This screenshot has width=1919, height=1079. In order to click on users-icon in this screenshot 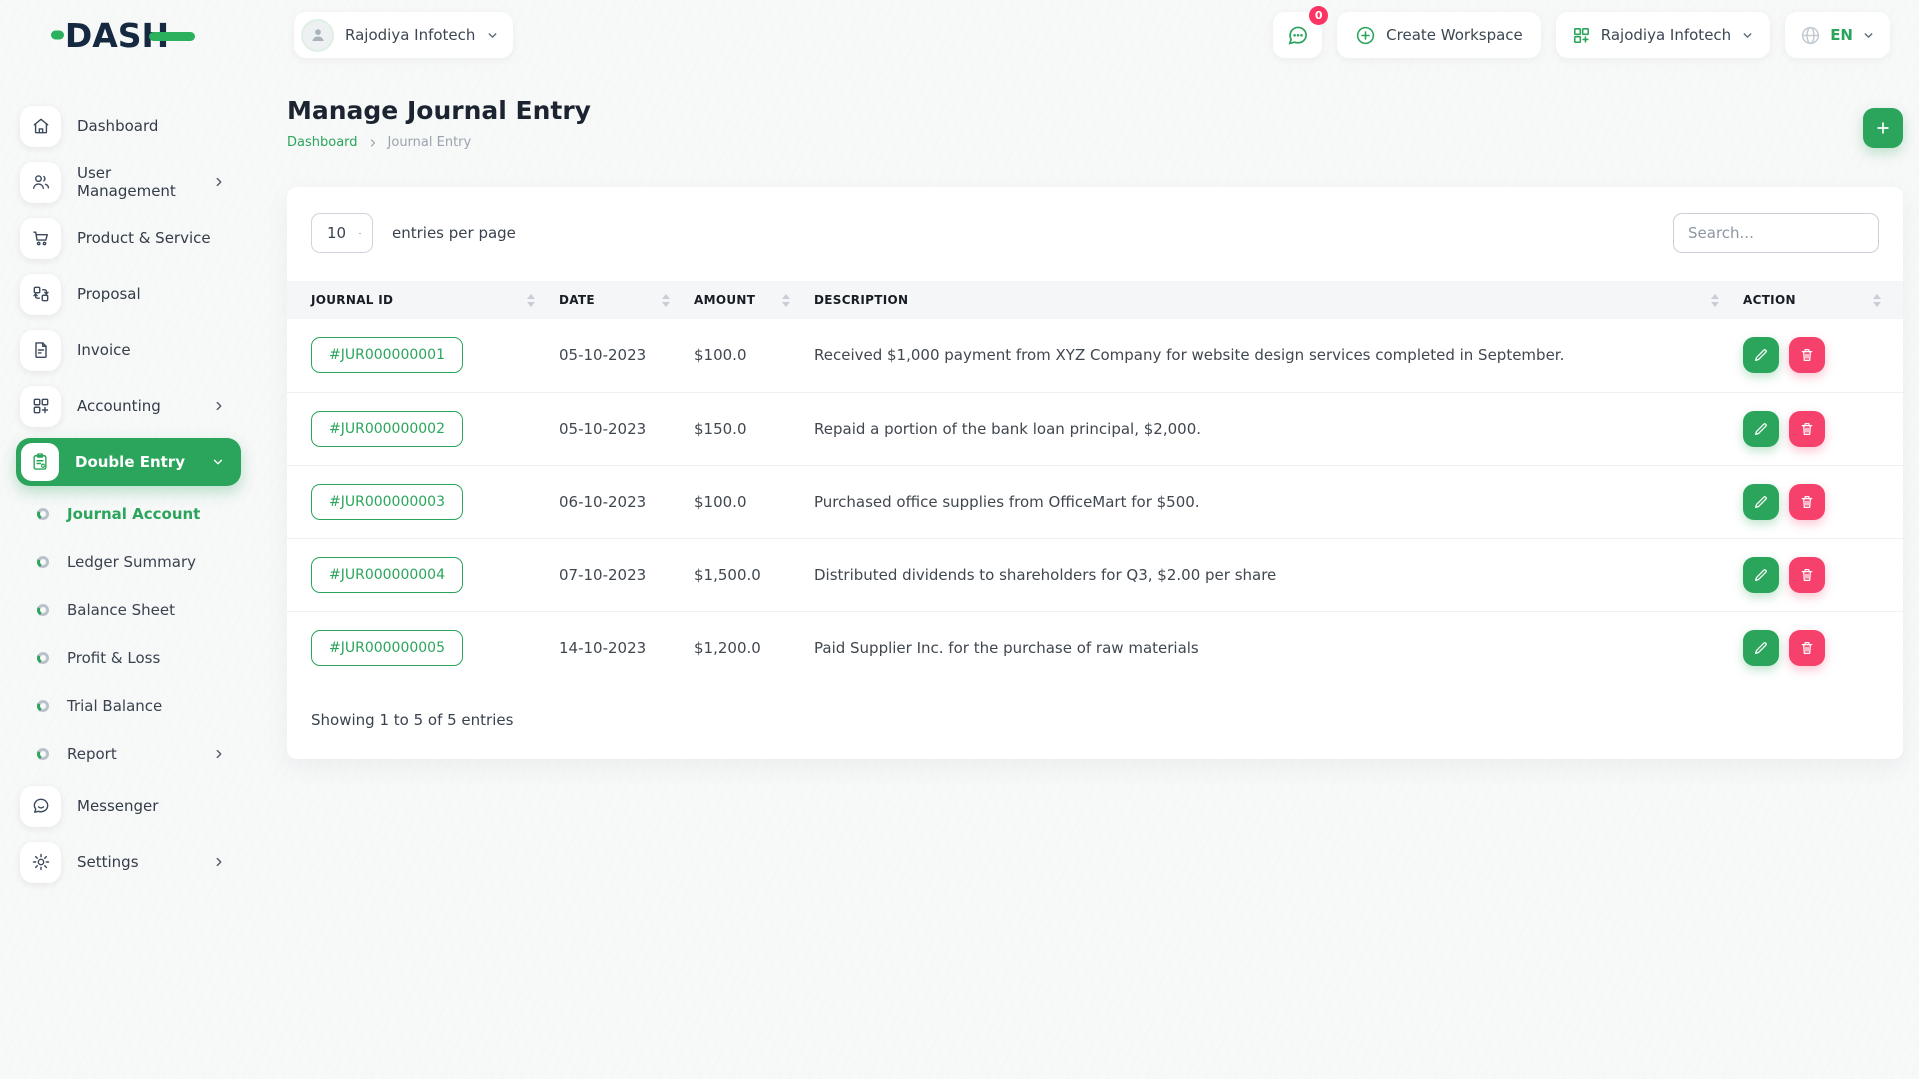, I will do `click(40, 182)`.